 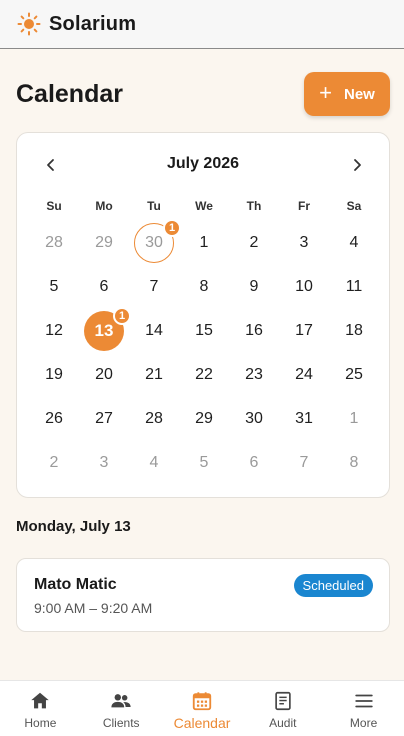 What do you see at coordinates (121, 701) in the screenshot?
I see `people-icon` at bounding box center [121, 701].